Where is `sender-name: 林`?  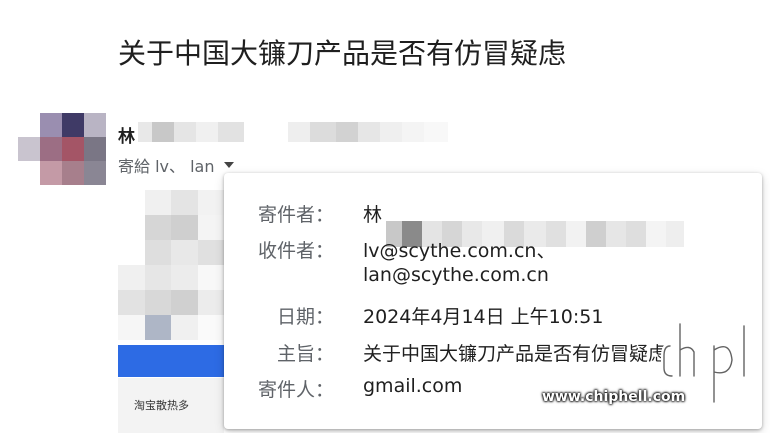
sender-name: 林 is located at coordinates (126, 137).